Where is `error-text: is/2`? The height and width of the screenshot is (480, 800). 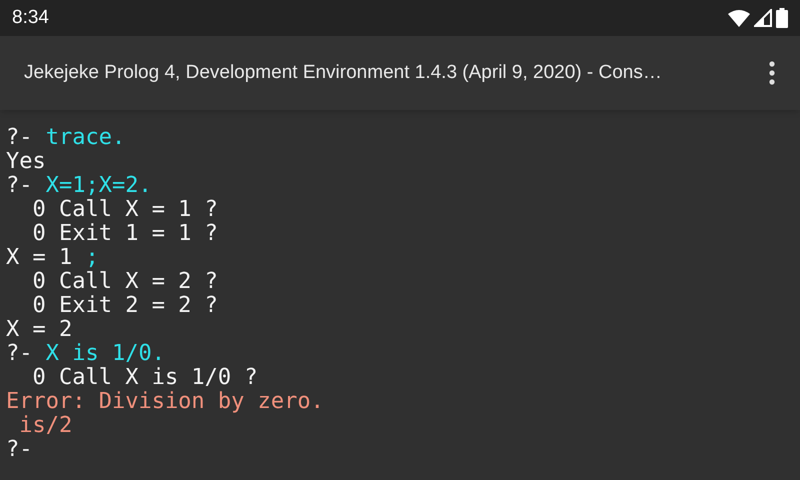 error-text: is/2 is located at coordinates (45, 425).